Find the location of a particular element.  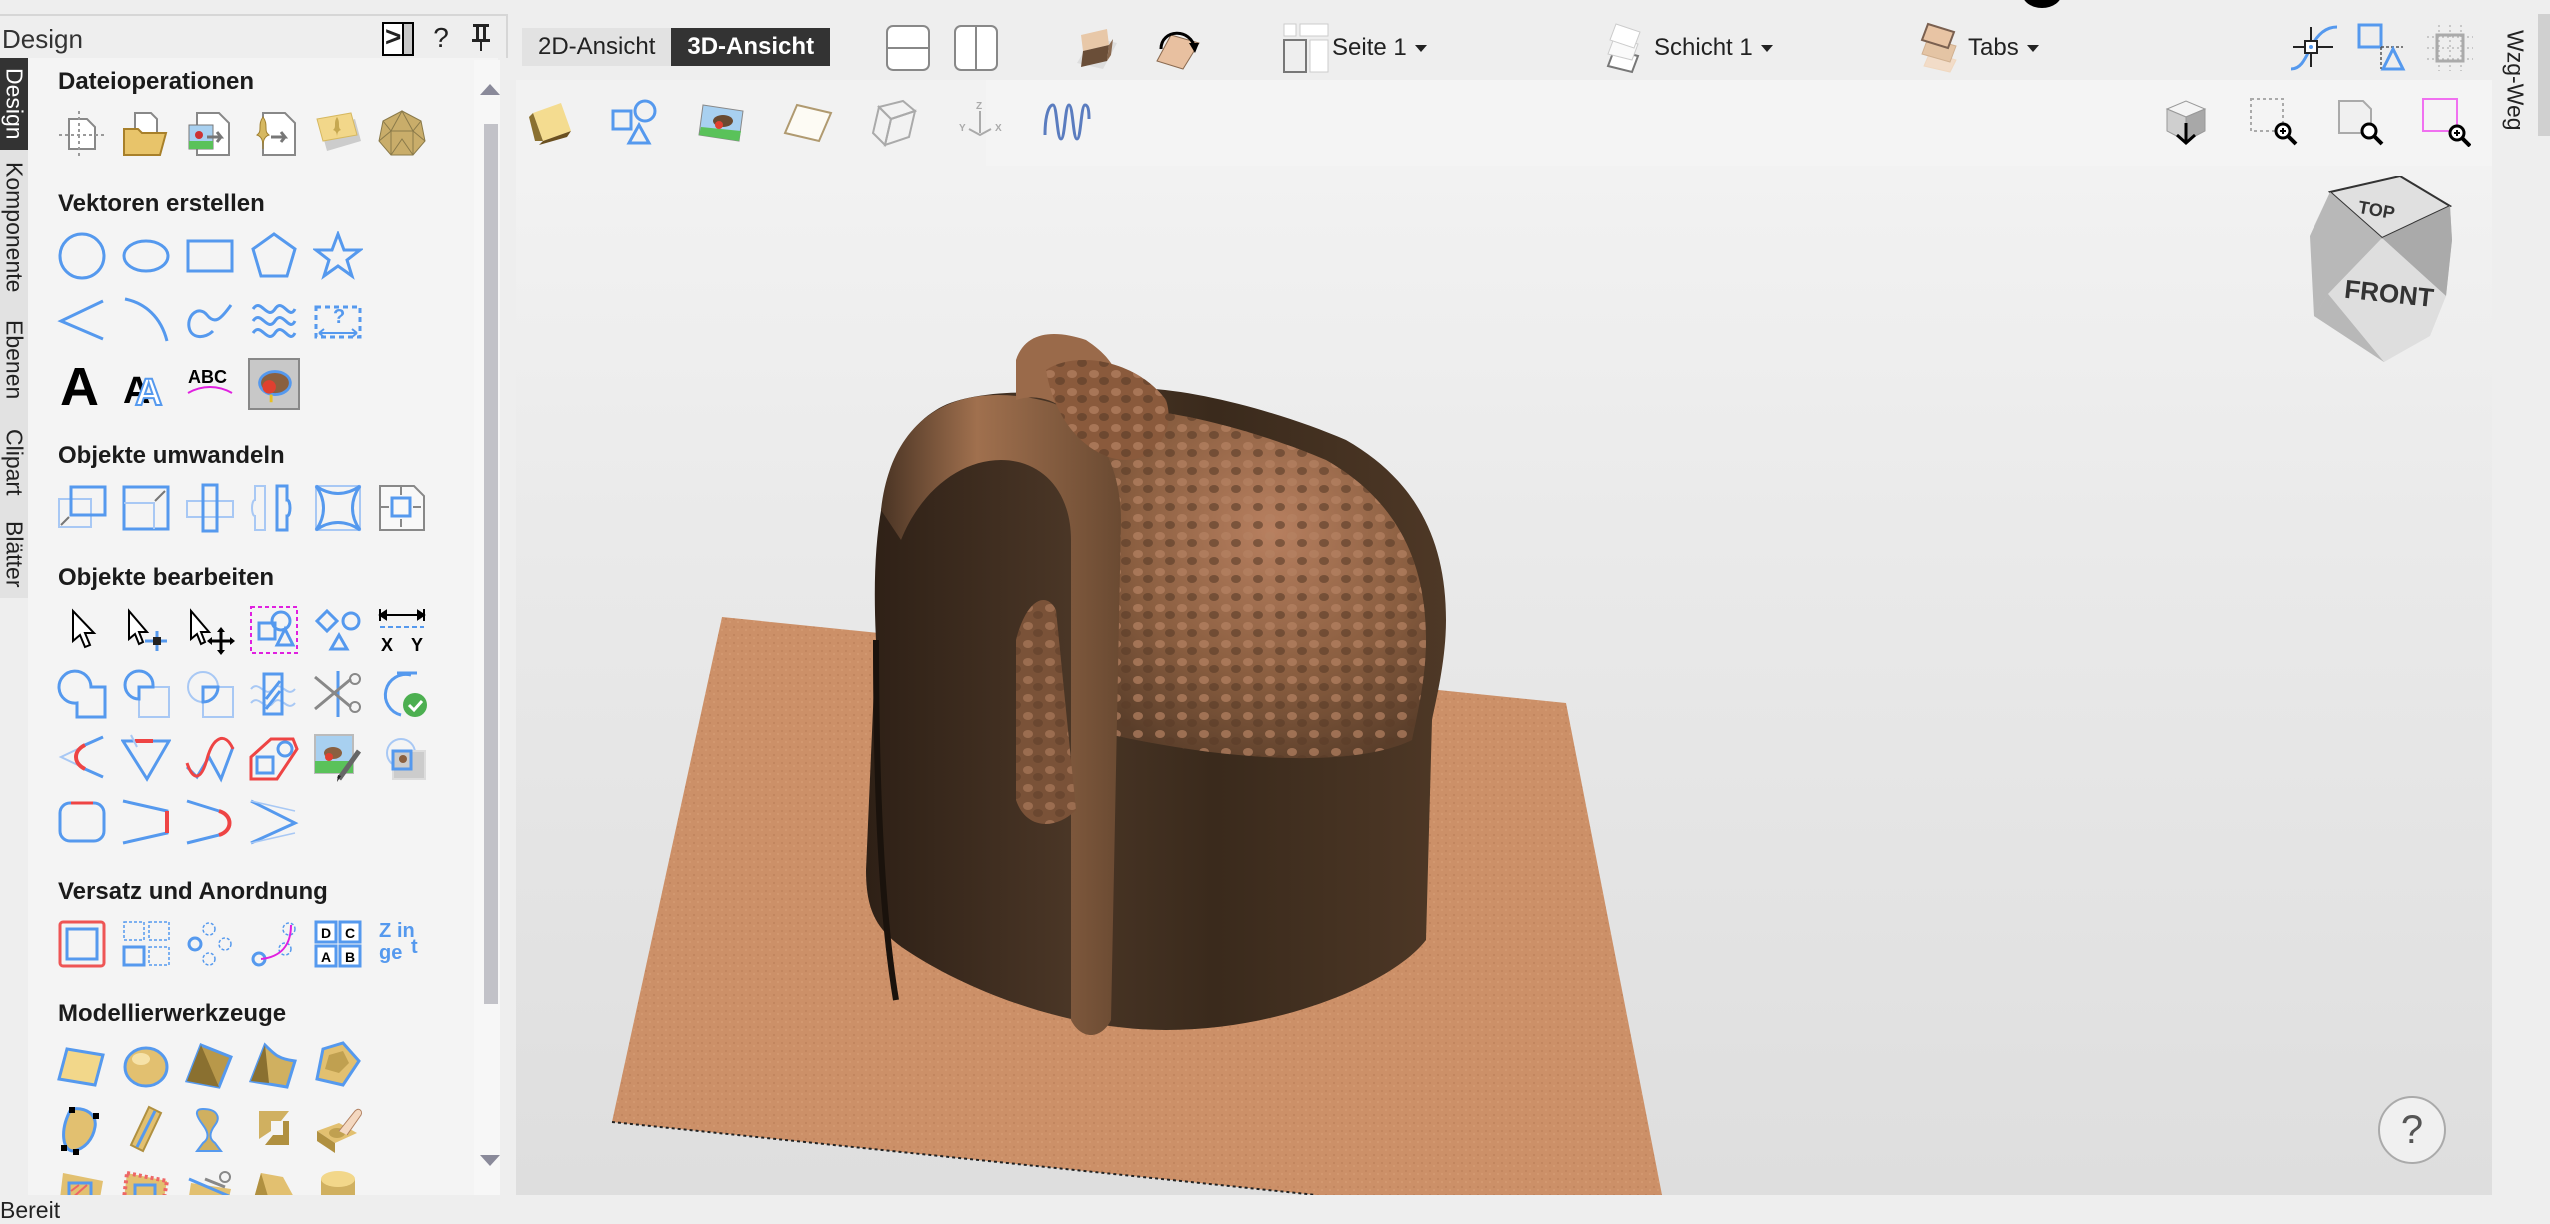

curve-icon is located at coordinates (210, 320).